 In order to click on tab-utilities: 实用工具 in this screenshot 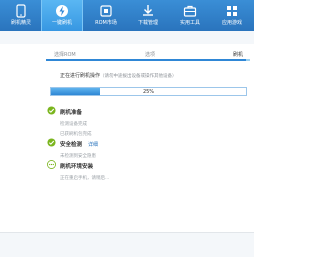, I will do `click(190, 15)`.